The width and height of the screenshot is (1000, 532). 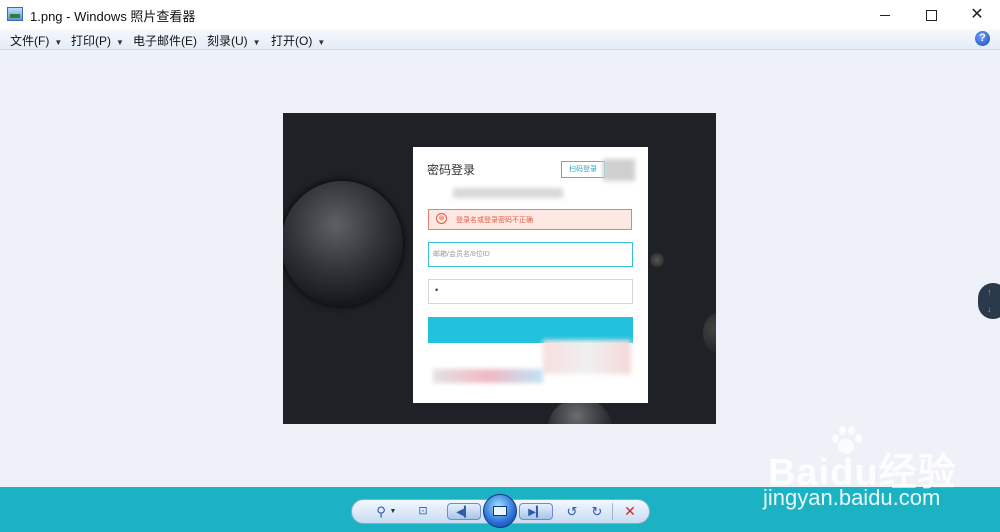 I want to click on next-button: ▶▎, so click(x=536, y=511).